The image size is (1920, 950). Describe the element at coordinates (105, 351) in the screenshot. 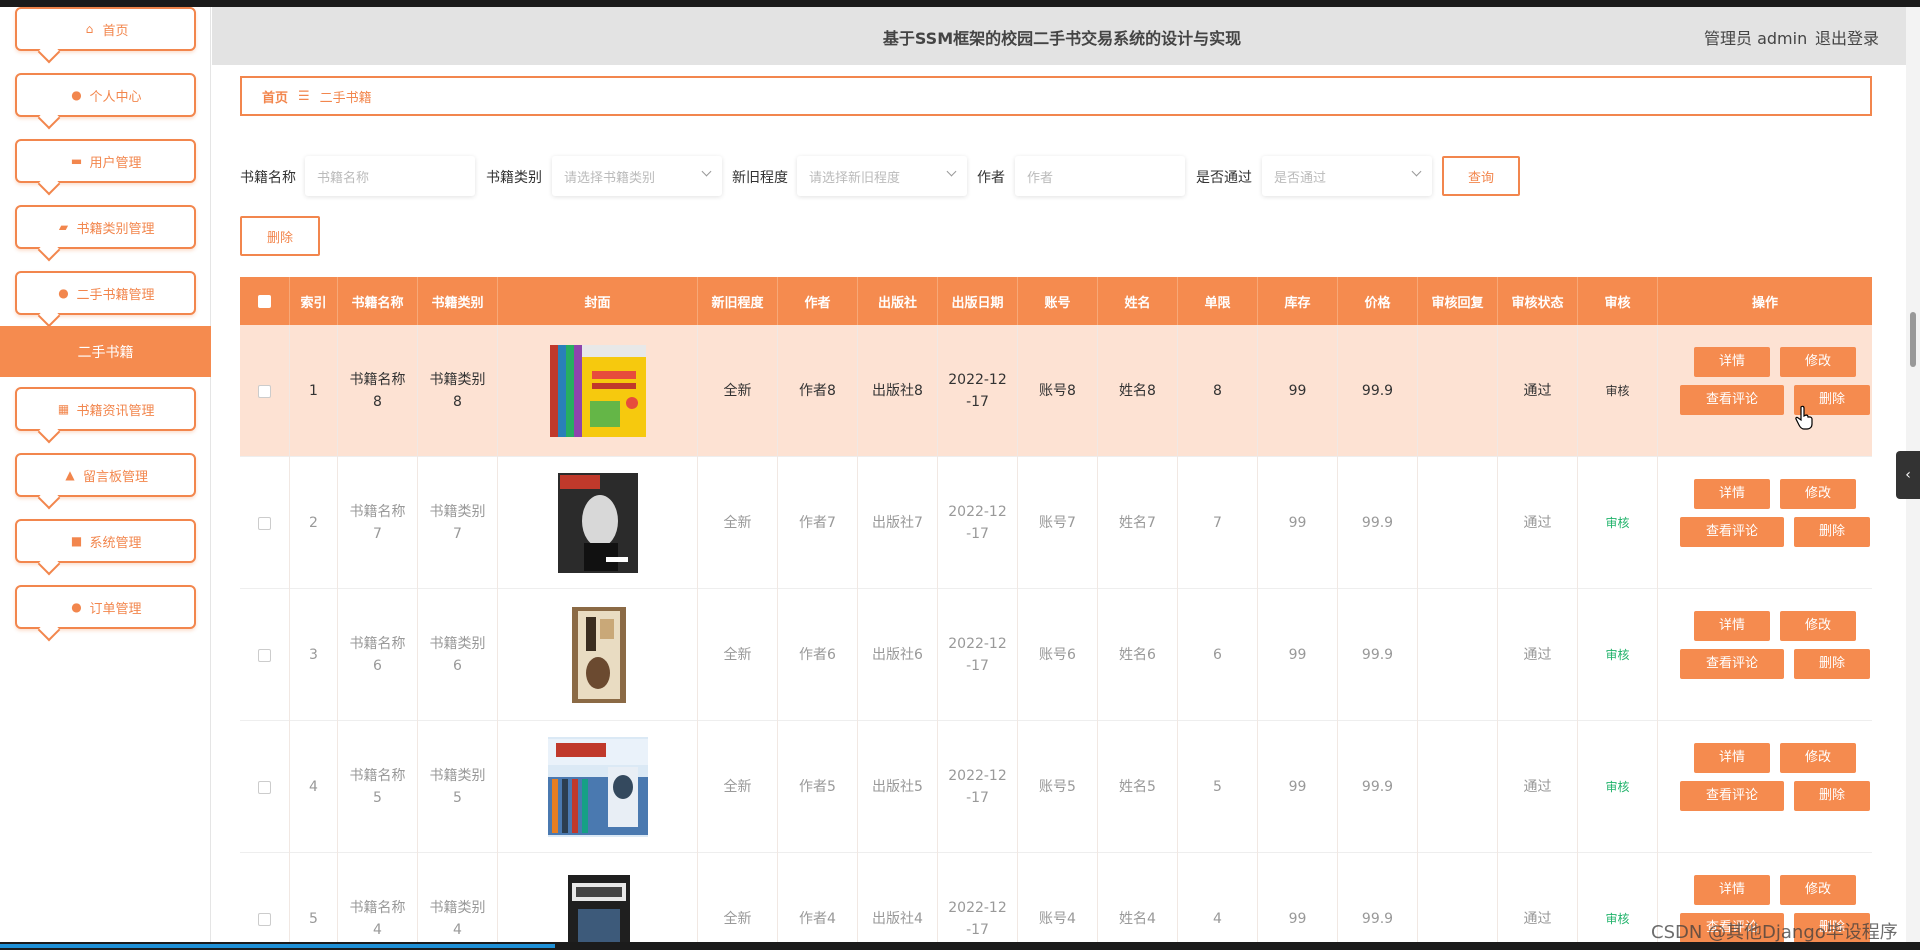

I see `sidebar-subitem-used-books: 二手书籍` at that location.